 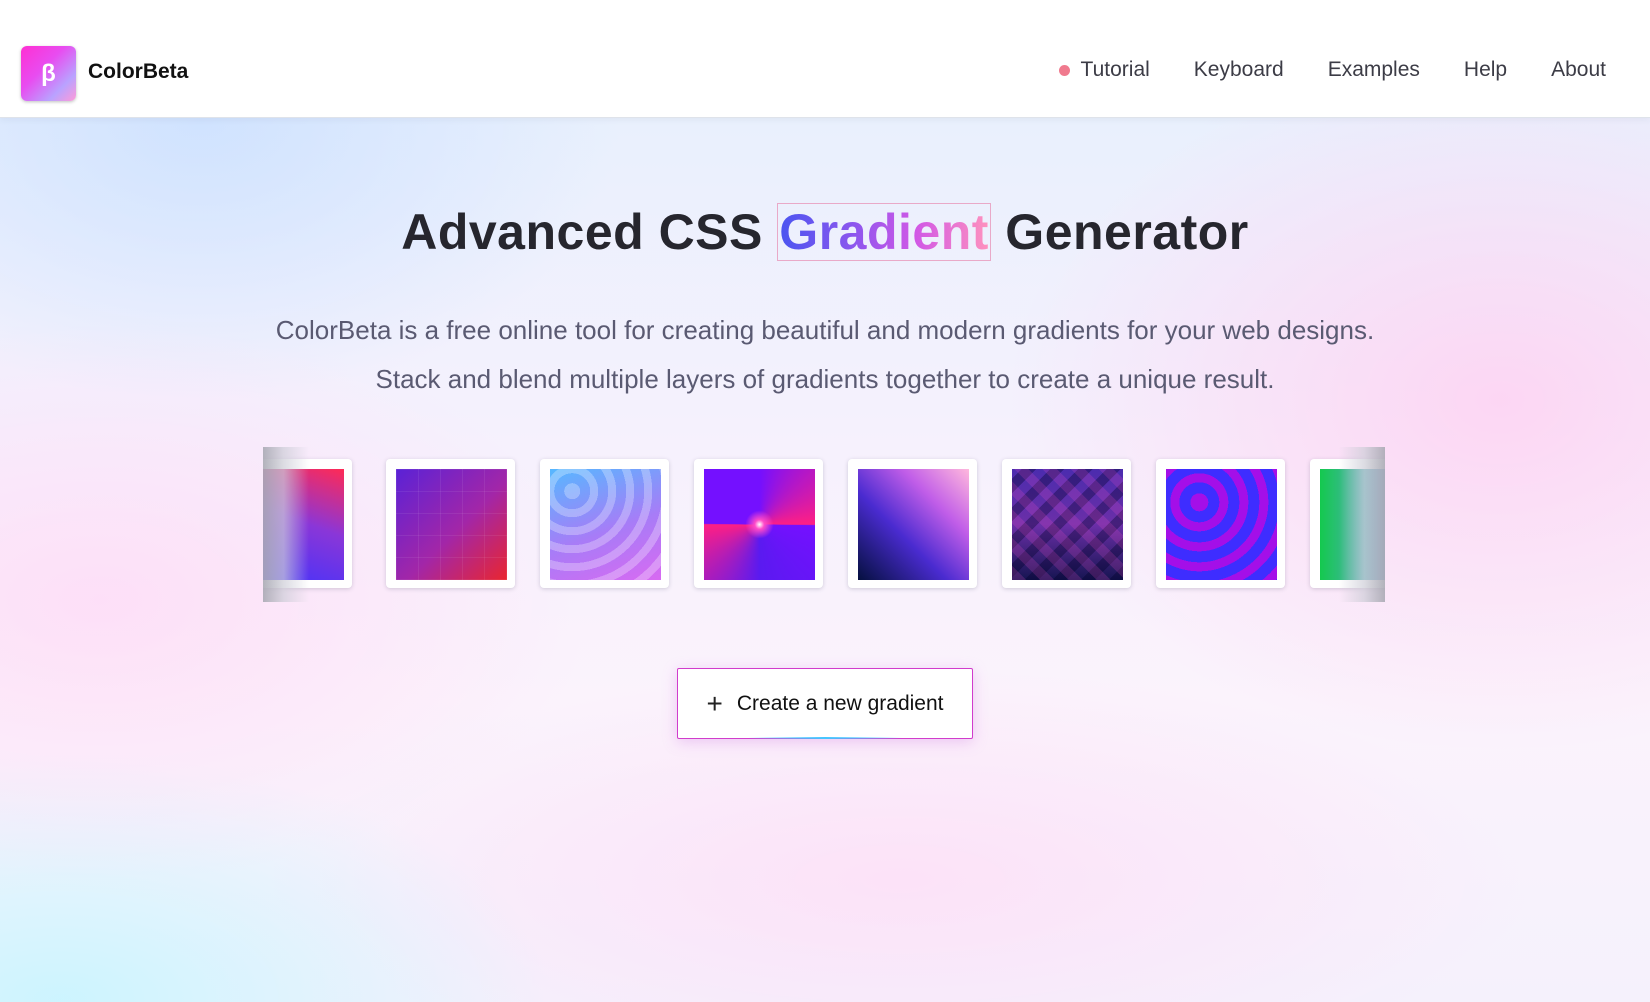 I want to click on logo-glyph: β, so click(x=48, y=73).